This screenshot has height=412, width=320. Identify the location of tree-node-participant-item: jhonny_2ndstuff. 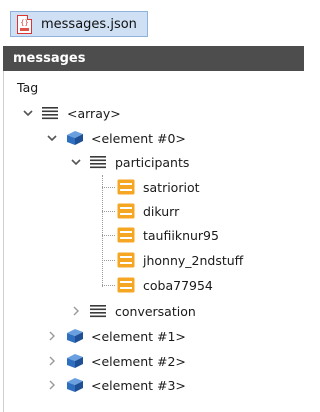
(179, 260).